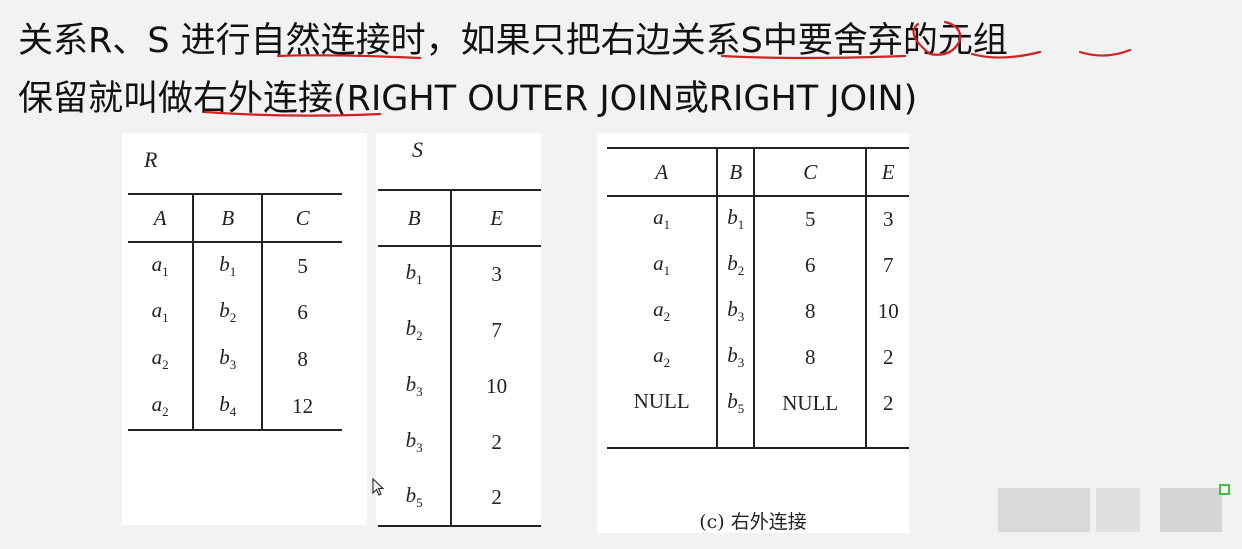 This screenshot has height=549, width=1242. I want to click on table-row: a1 b2 6, so click(235, 312).